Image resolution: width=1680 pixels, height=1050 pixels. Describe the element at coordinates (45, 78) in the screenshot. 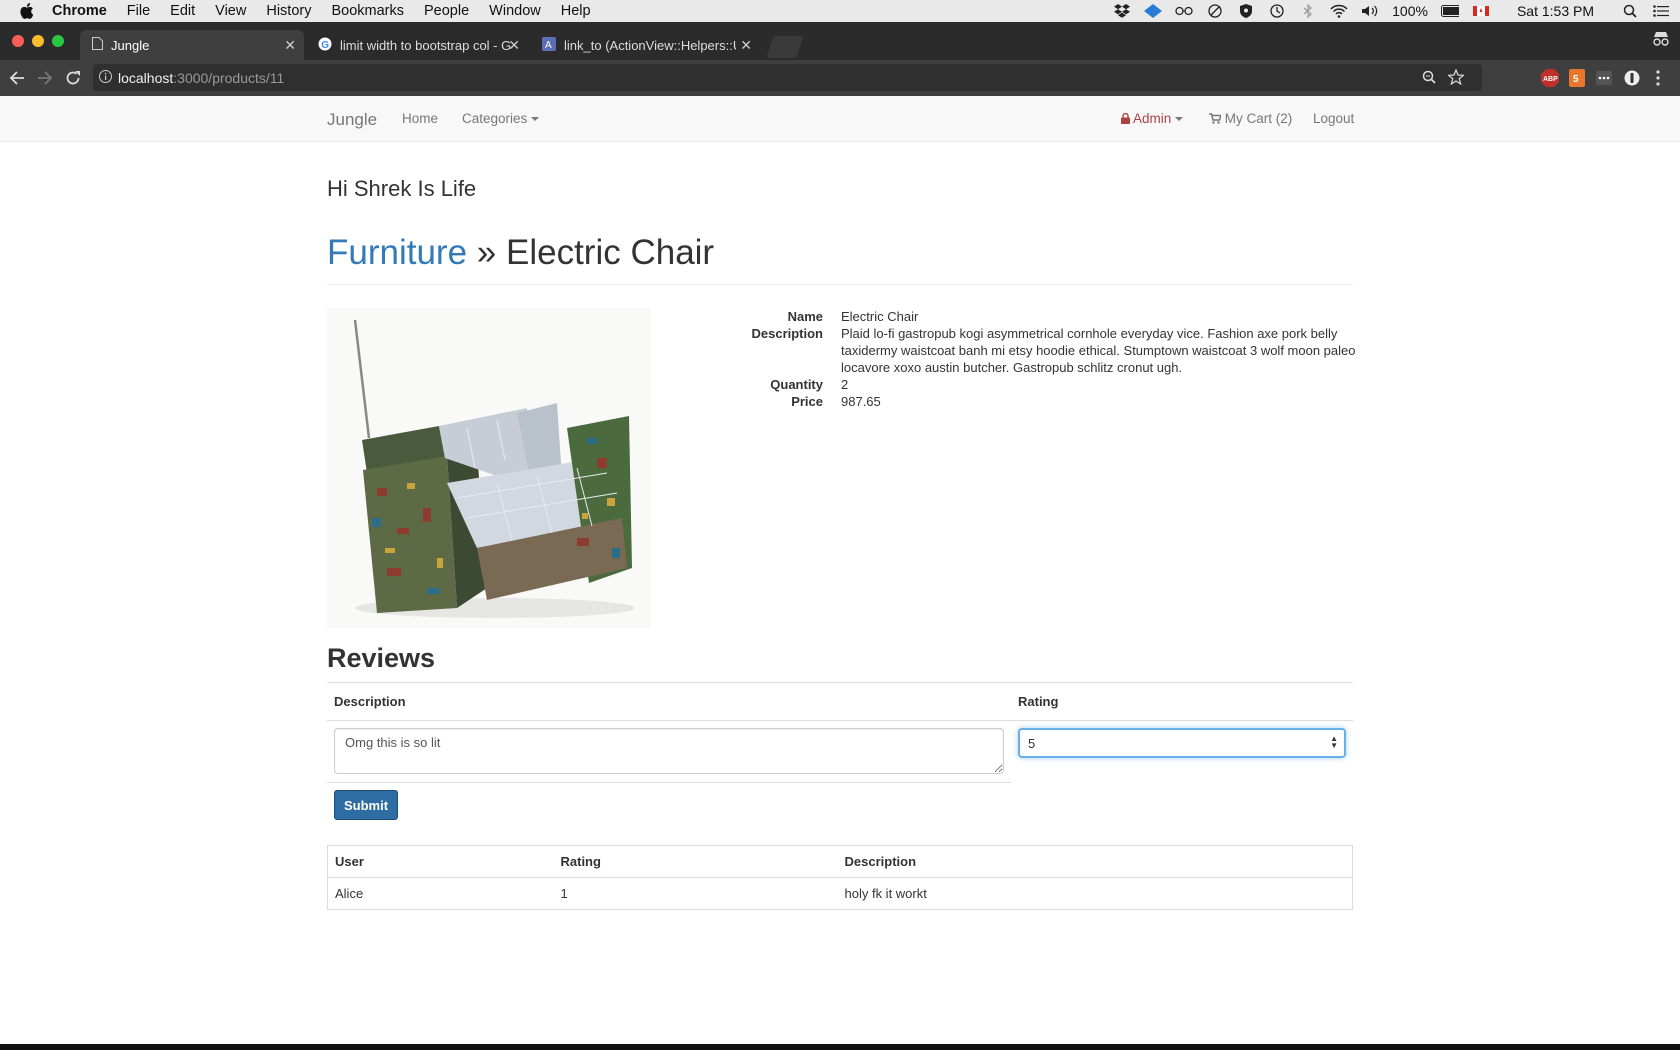

I see `forward-icon` at that location.